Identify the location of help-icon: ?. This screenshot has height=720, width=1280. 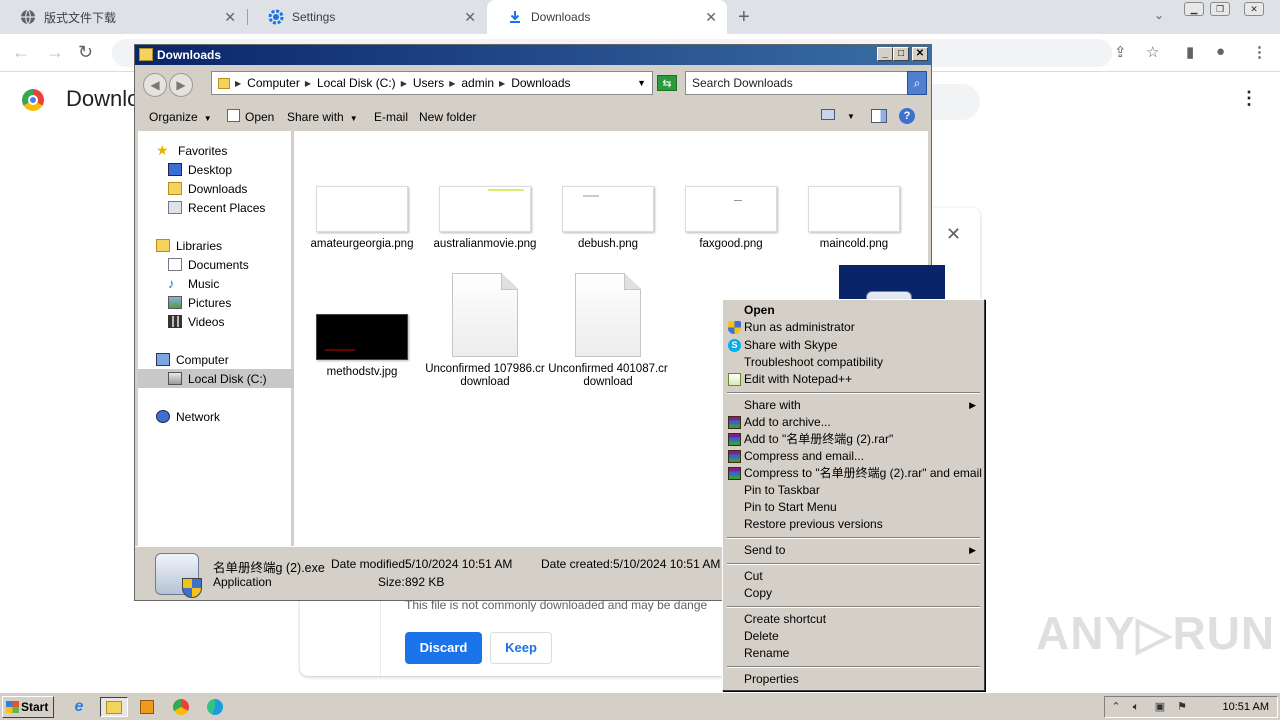
(907, 116).